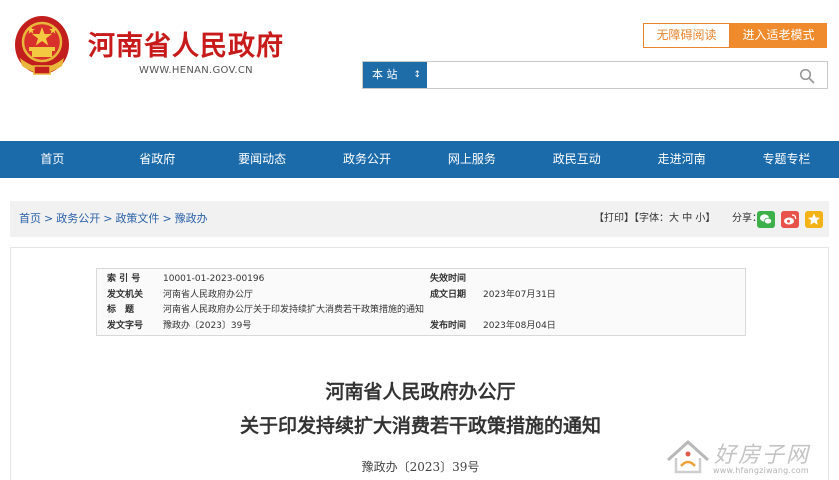  I want to click on nav-item-news: 要闻动态, so click(262, 159).